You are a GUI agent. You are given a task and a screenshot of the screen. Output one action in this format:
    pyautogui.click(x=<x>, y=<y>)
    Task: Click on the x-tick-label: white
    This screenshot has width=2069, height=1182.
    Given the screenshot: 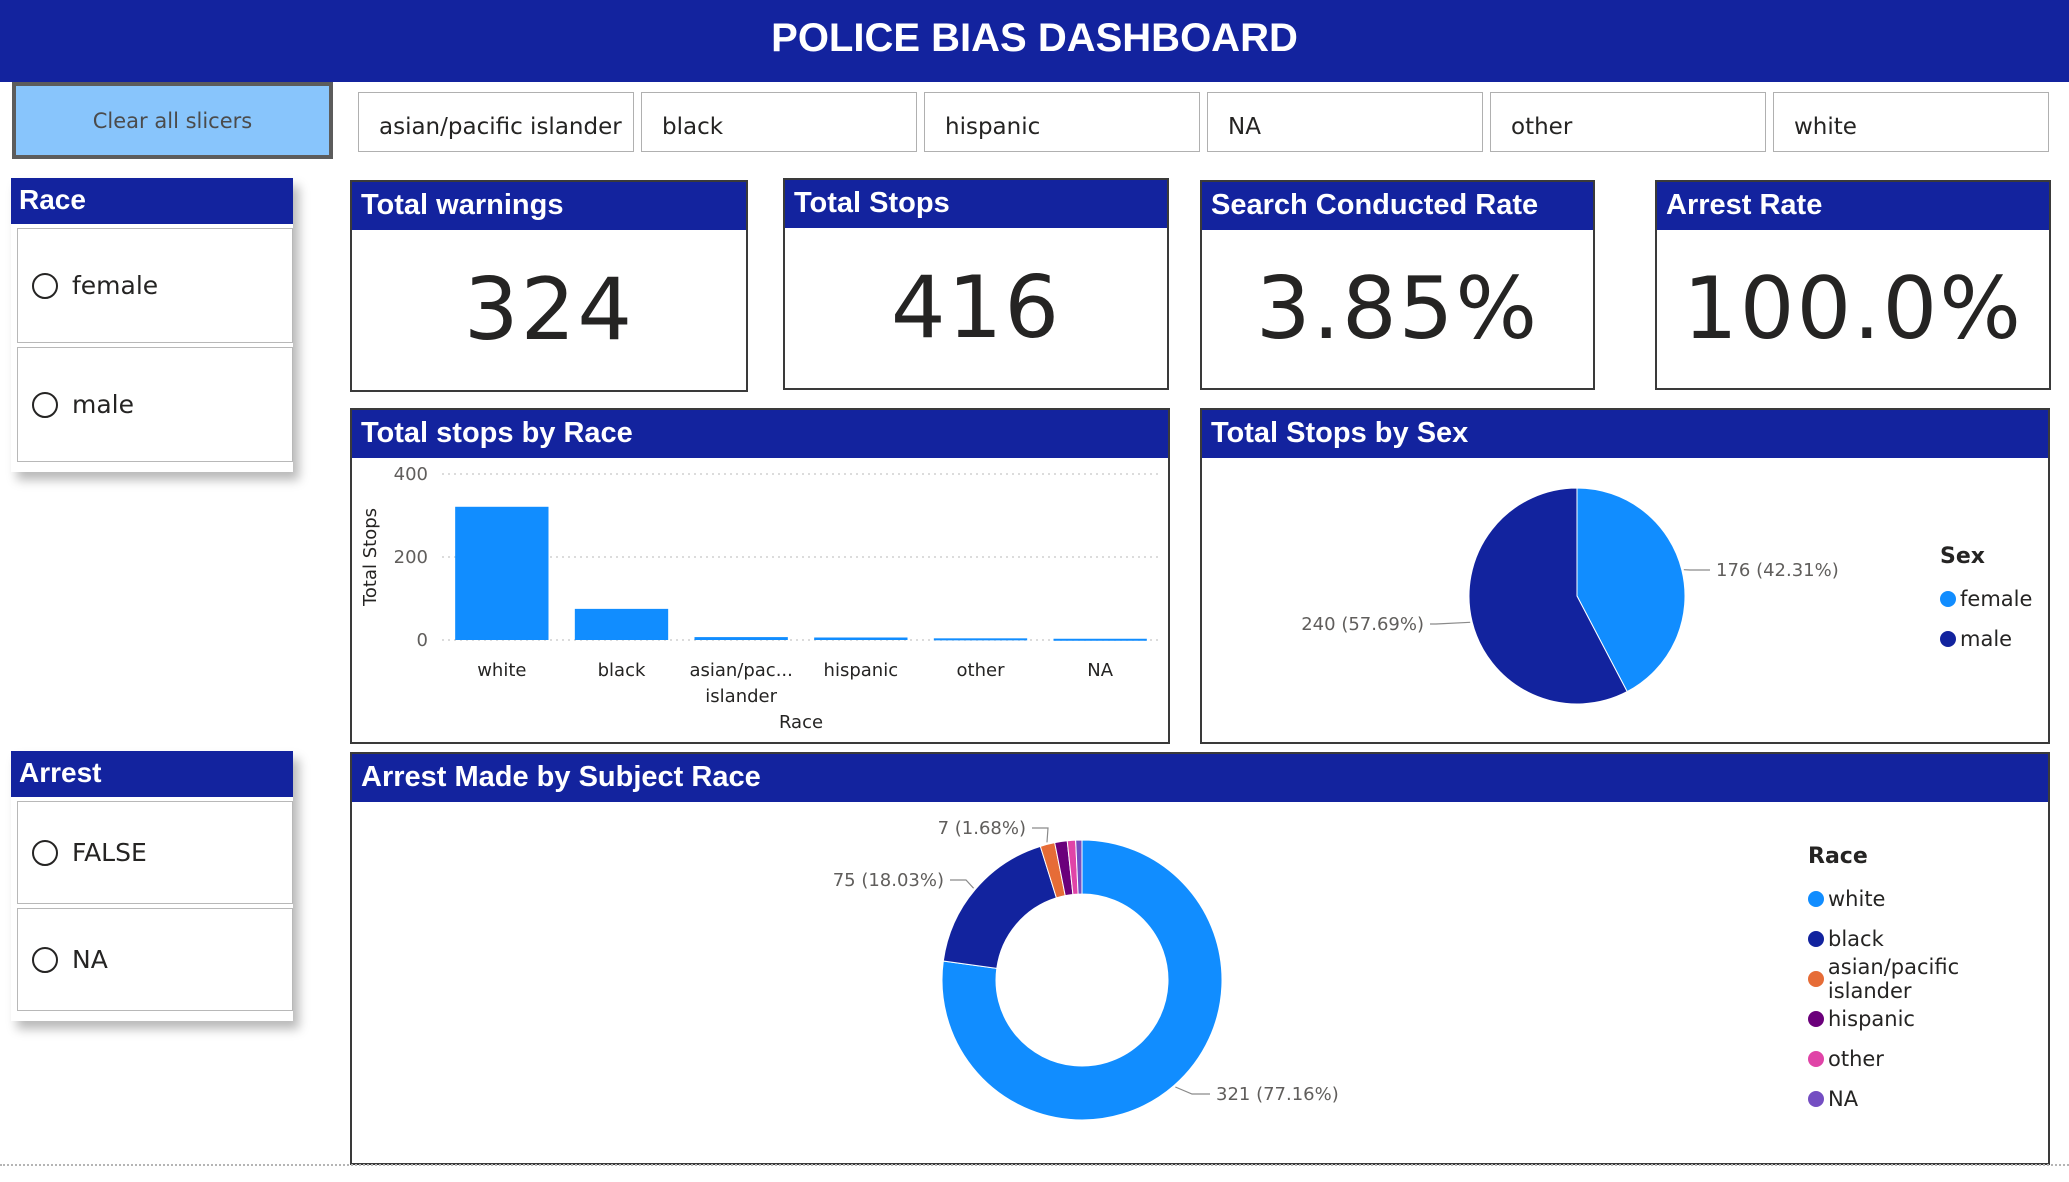 What is the action you would take?
    pyautogui.click(x=501, y=670)
    